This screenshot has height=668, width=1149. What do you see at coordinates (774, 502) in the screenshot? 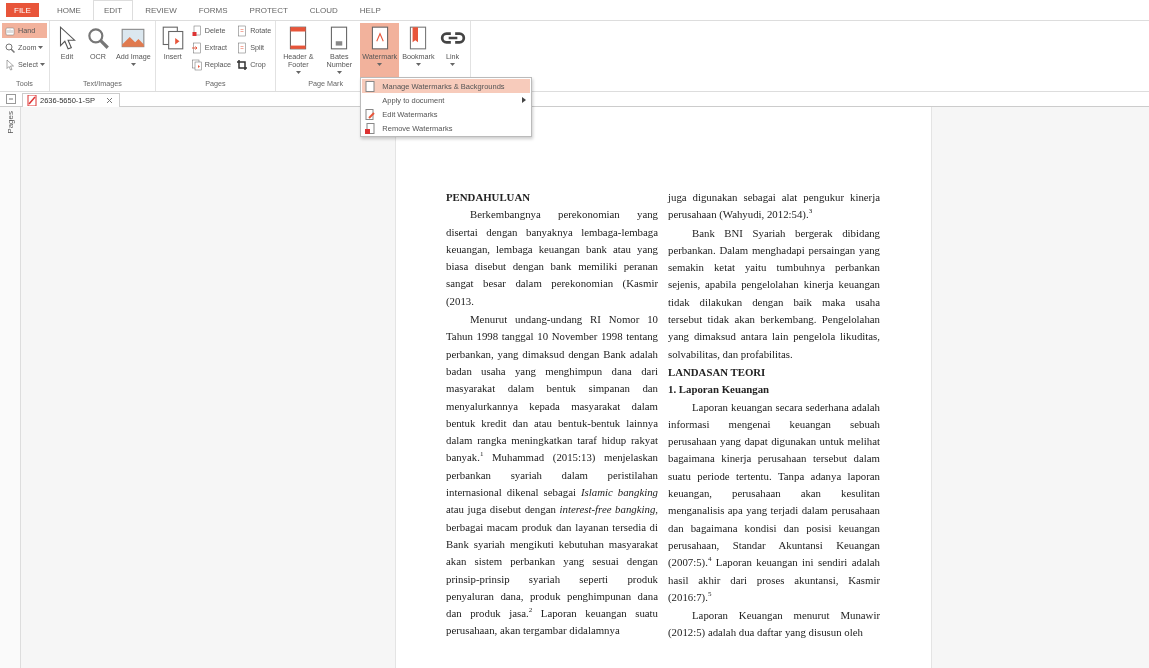
I see `paragraph: Laporan keuangan secara sederhana adalah informasi mengenai keuangan sebuah perusahaan yang dapat digunakan untuk melihat bagaimana kinerja perusahaan tersebut dalam suatu periode tertentu. Tanpa adanya laporan keuangan, perusahaan akan kesulitan menganalisis apa yang terjadi dalam perusahaan dan bagaimana kondisi dan posisi keuangan perusahaan, Standar Akuntansi Keuangan (2007:5).$^{4}$ Laporan keuangan ini sendiri adalah hasil akhir dari proses akuntansi, Kasmir (2016:7).$^{5}$` at bounding box center [774, 502].